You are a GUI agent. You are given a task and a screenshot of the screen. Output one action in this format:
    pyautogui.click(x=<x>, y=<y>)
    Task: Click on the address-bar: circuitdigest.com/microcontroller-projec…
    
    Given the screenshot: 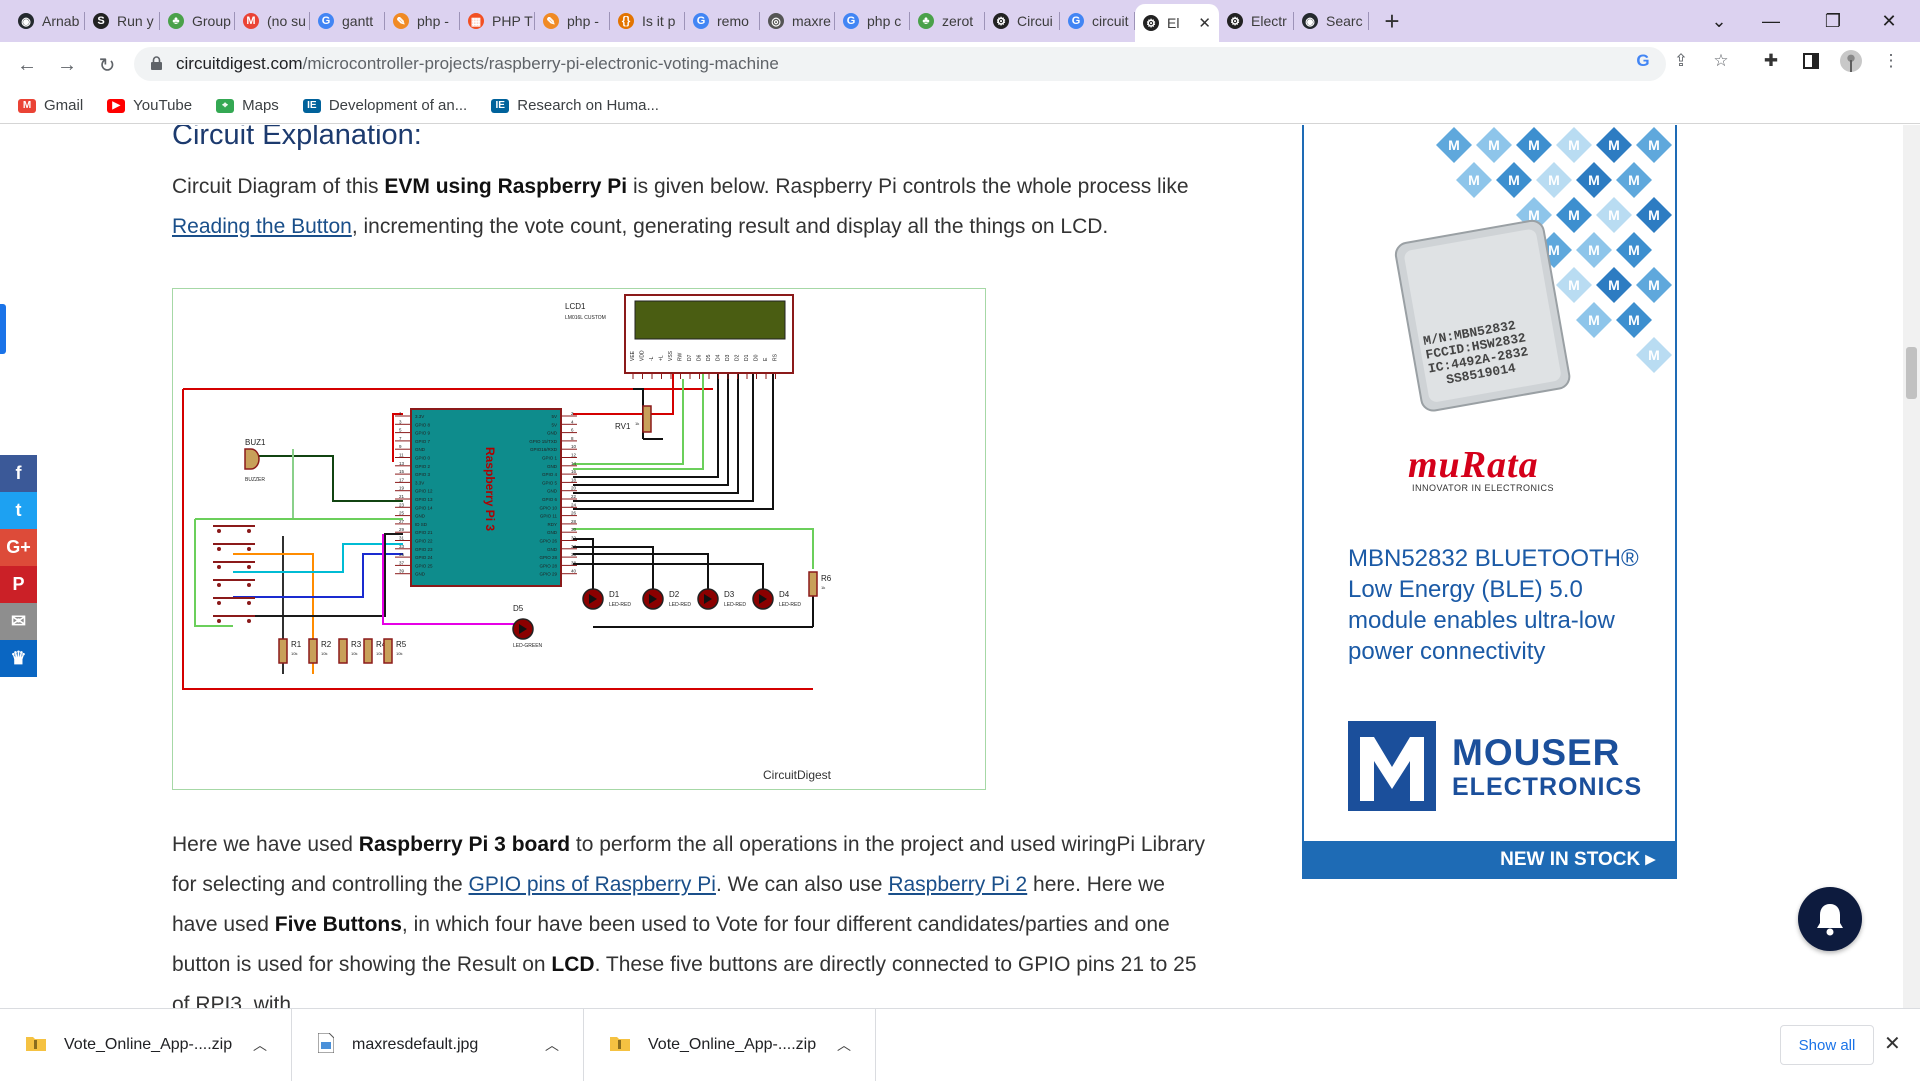 What is the action you would take?
    pyautogui.click(x=900, y=64)
    